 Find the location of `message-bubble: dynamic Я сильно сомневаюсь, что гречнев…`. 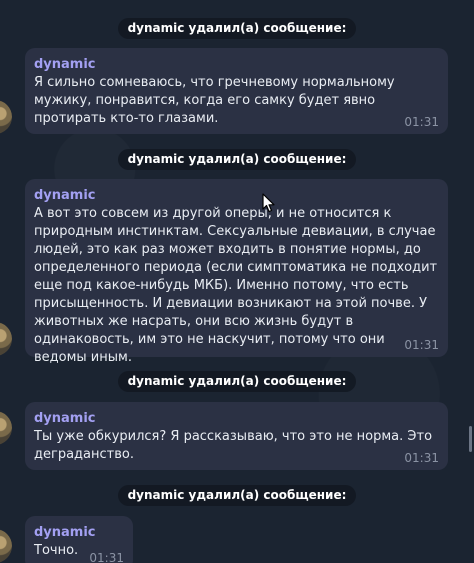

message-bubble: dynamic Я сильно сомневаюсь, что гречнев… is located at coordinates (236, 91).